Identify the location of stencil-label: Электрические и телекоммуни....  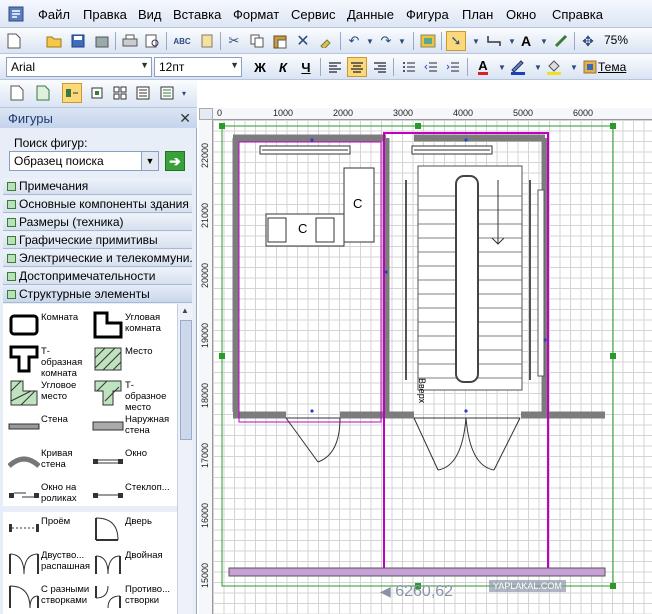
(105, 258).